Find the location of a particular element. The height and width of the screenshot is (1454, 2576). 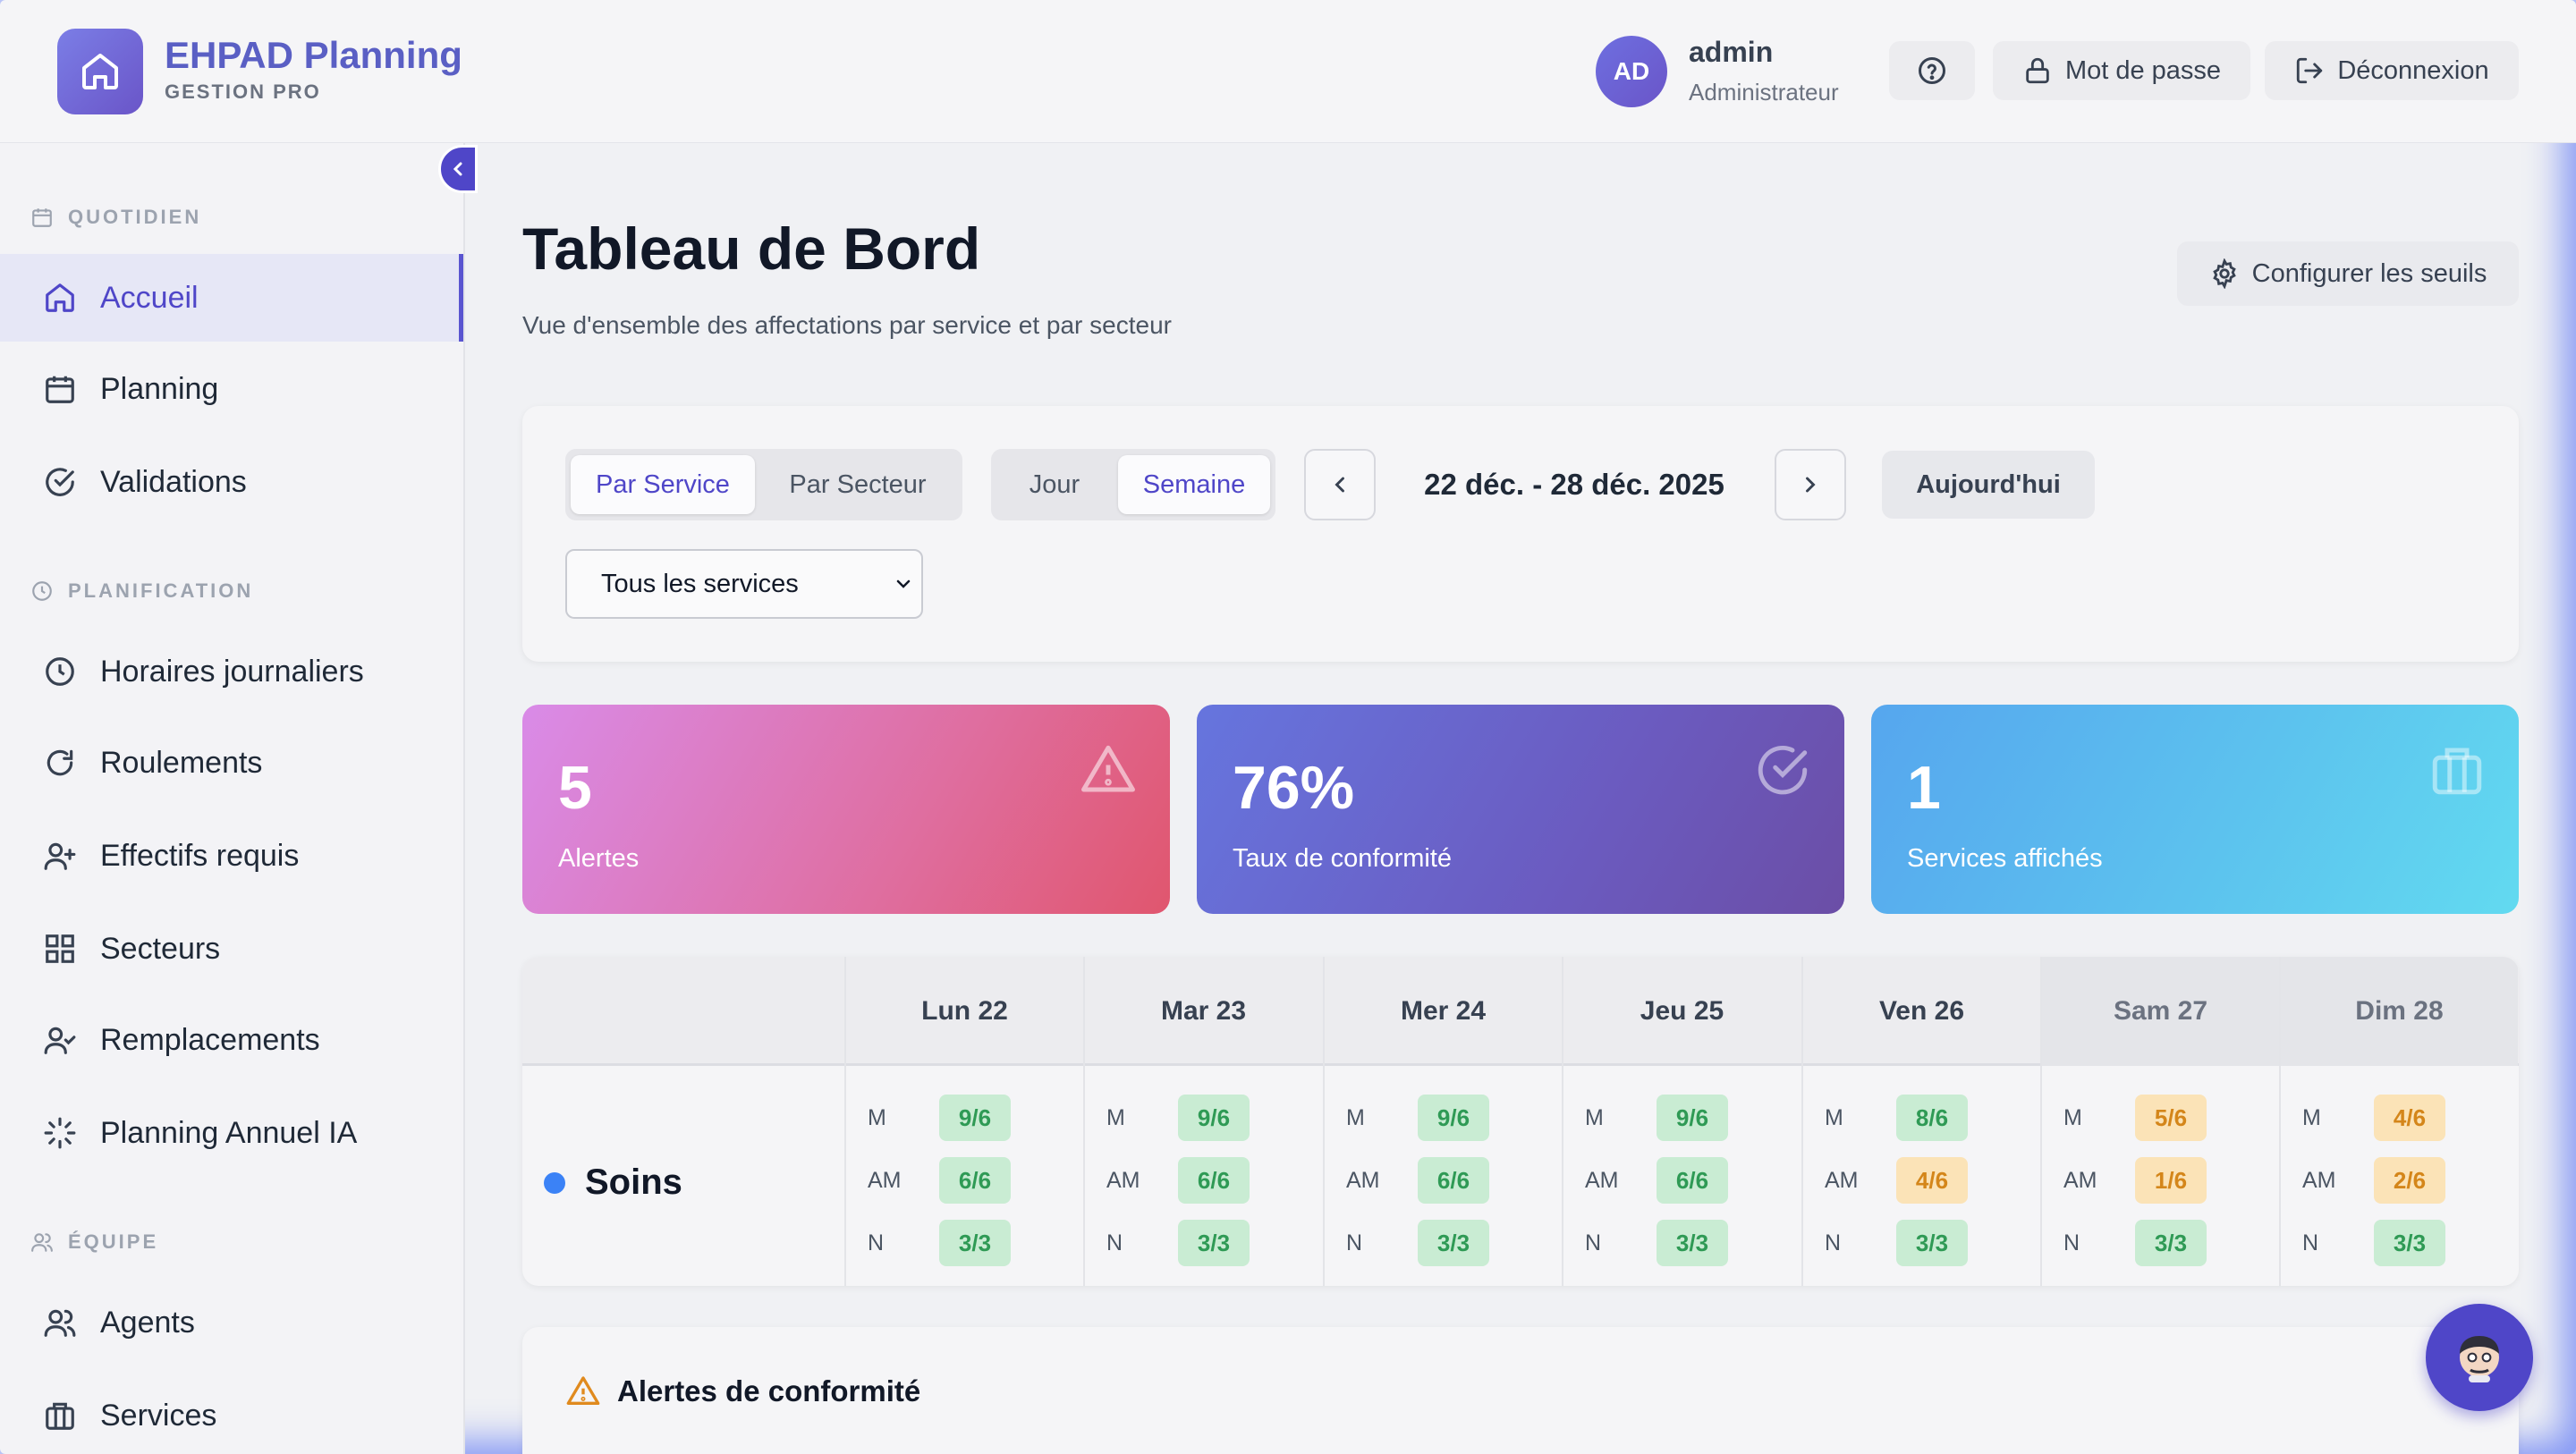

staffing-badge: 5/6 is located at coordinates (2171, 1118).